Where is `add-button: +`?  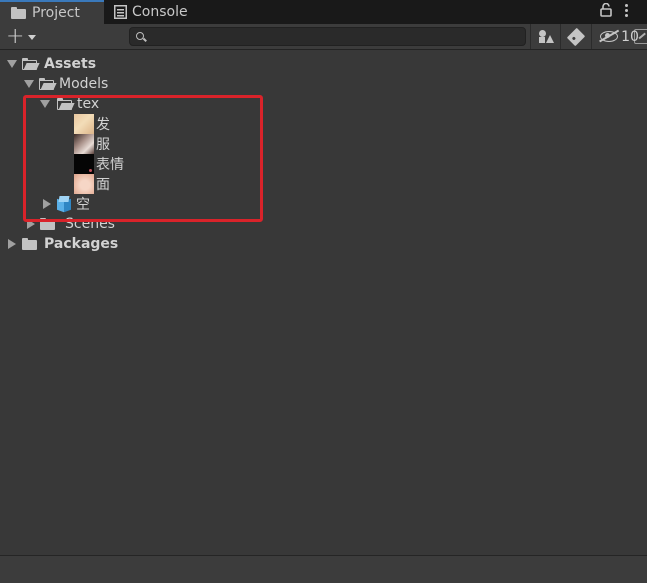 add-button: + is located at coordinates (24, 36).